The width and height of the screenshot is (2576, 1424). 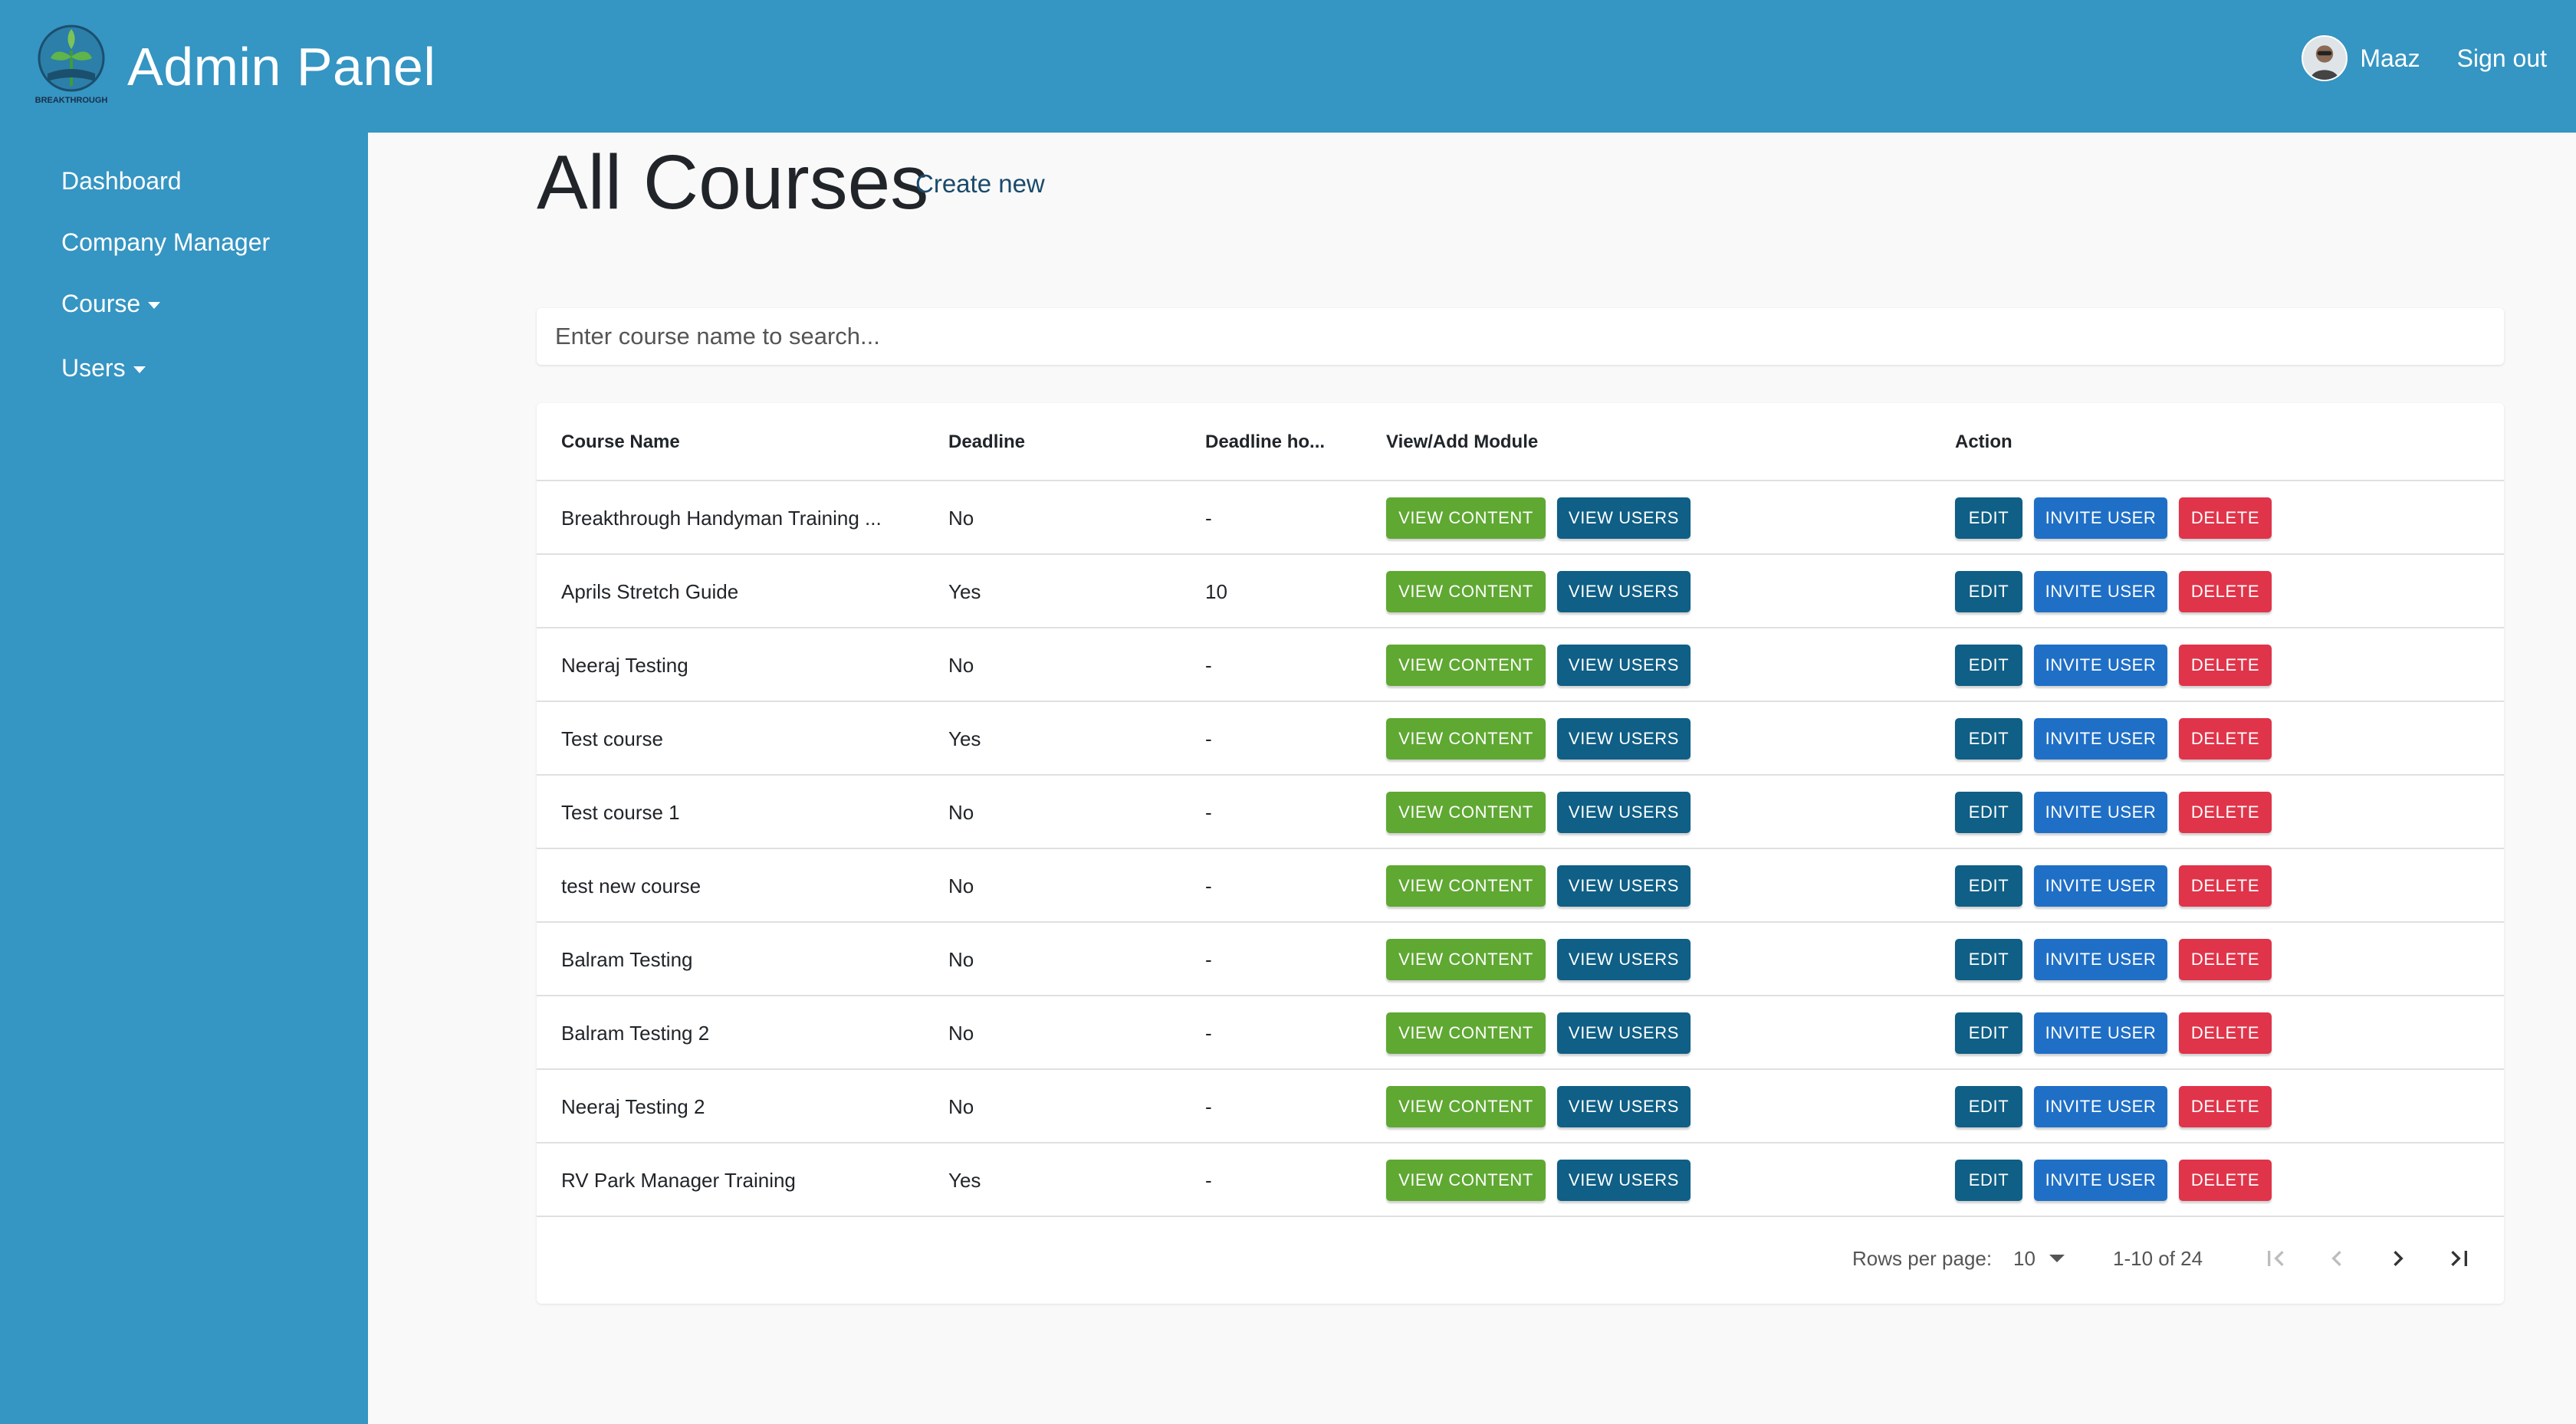 What do you see at coordinates (964, 591) in the screenshot?
I see `cell-deadline: Yes` at bounding box center [964, 591].